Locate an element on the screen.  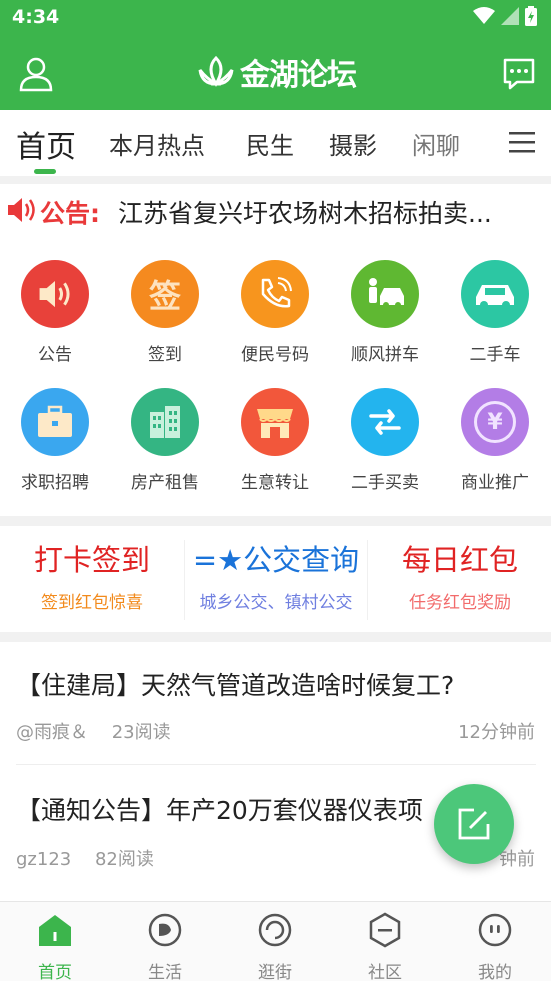
tab-photography: 摄影 is located at coordinates (353, 143).